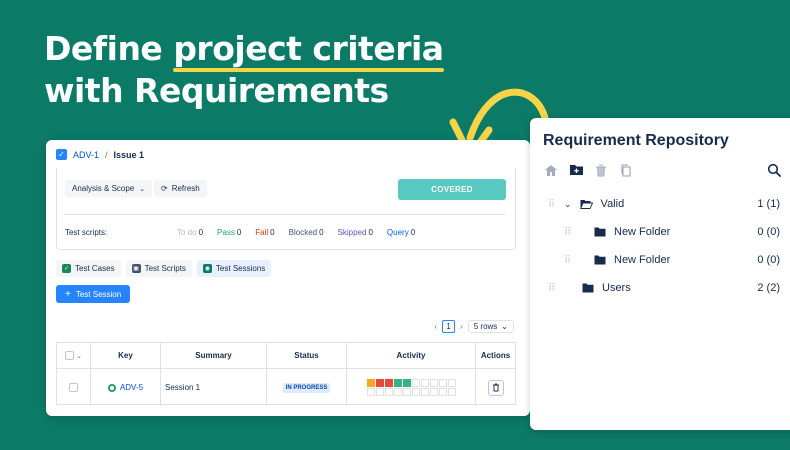 The width and height of the screenshot is (790, 450). I want to click on page-number: 1, so click(449, 326).